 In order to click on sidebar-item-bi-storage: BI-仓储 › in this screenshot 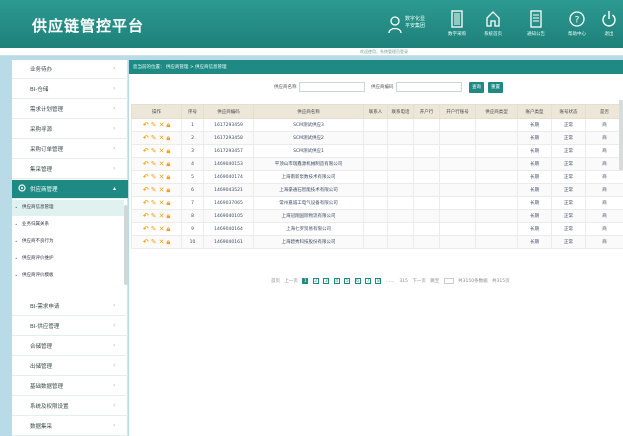, I will do `click(70, 89)`.